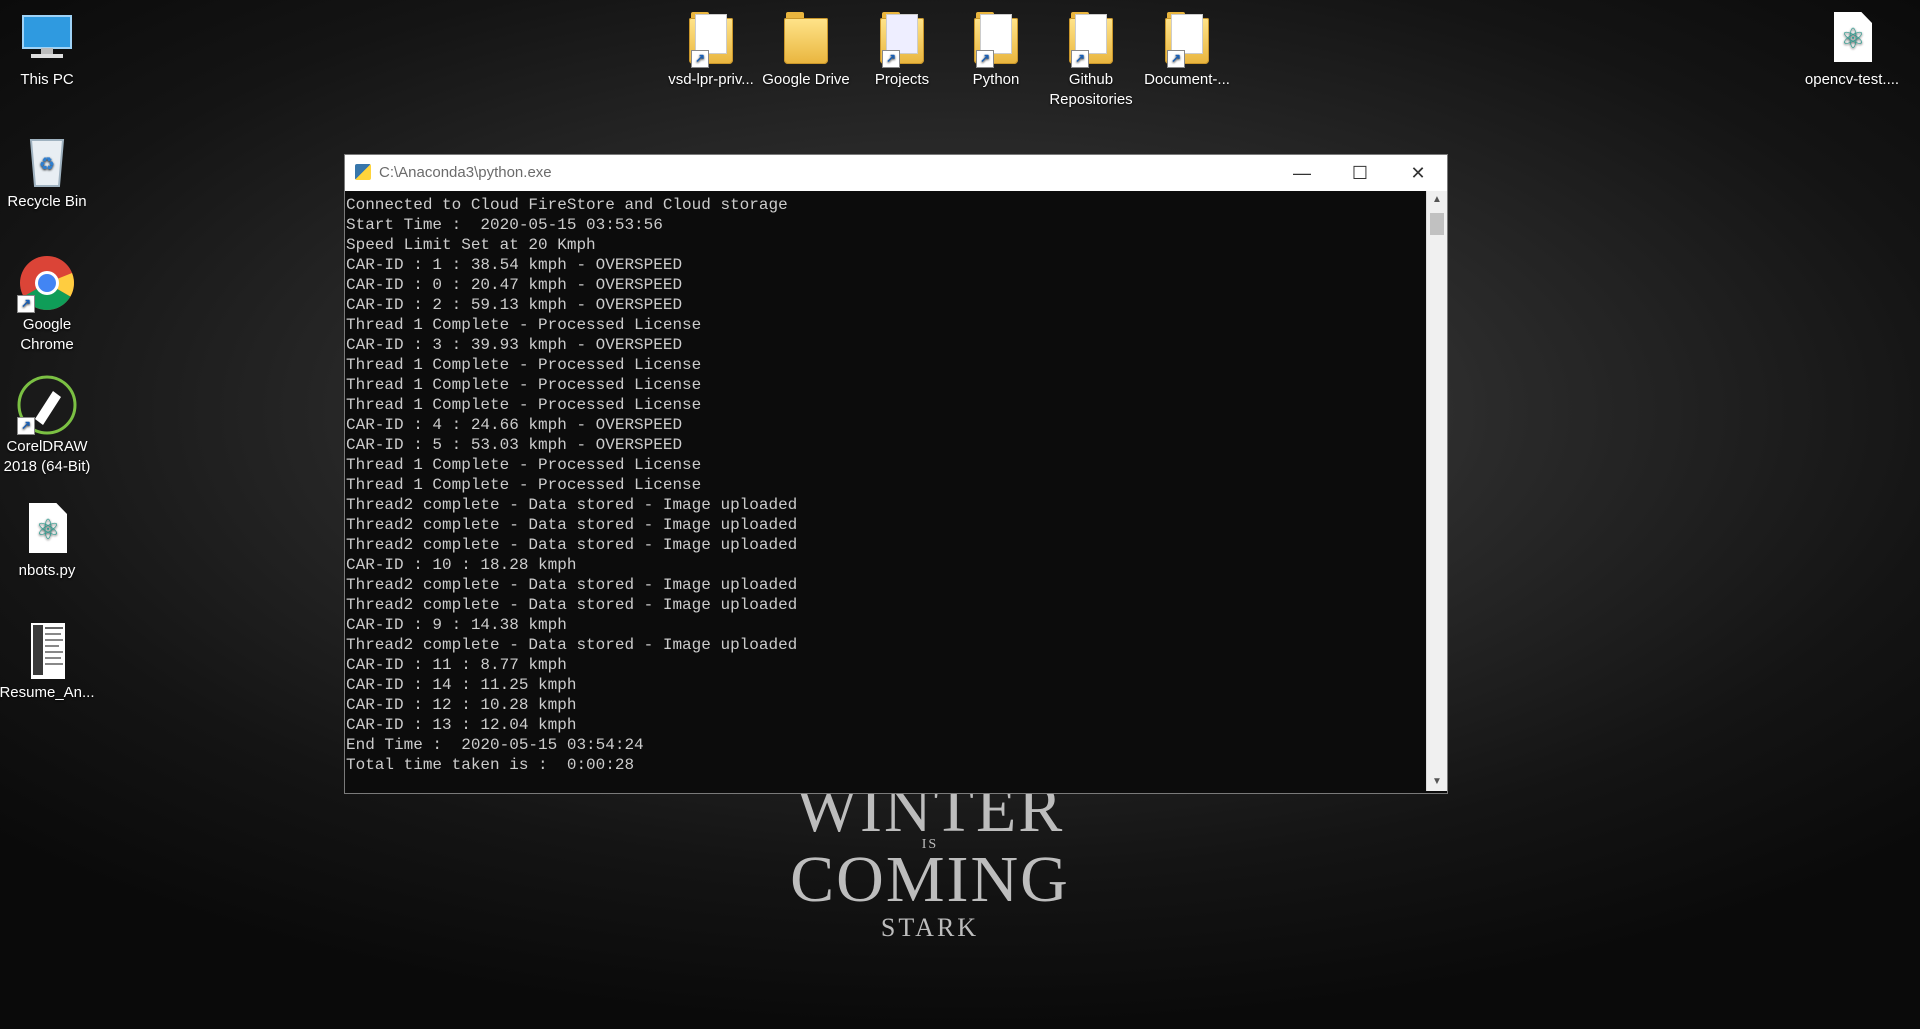  I want to click on console-line: End Time : 2020-05-15 03:54:24, so click(495, 745).